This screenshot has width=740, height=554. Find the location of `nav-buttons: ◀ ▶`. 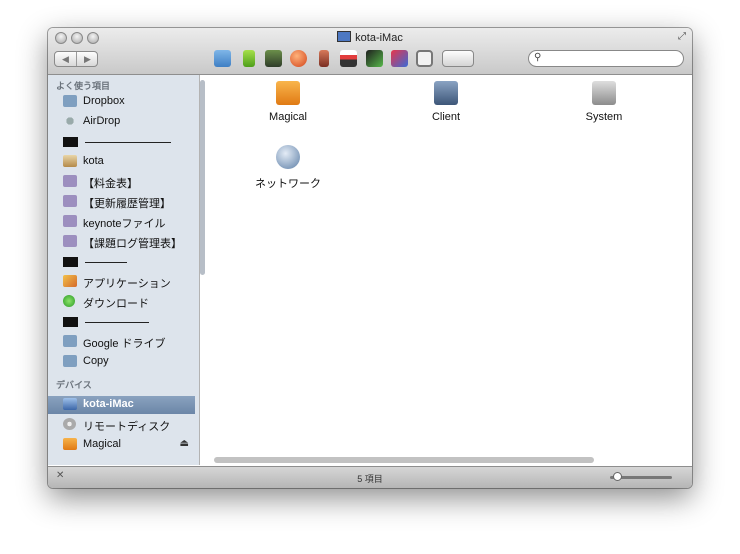

nav-buttons: ◀ ▶ is located at coordinates (76, 59).